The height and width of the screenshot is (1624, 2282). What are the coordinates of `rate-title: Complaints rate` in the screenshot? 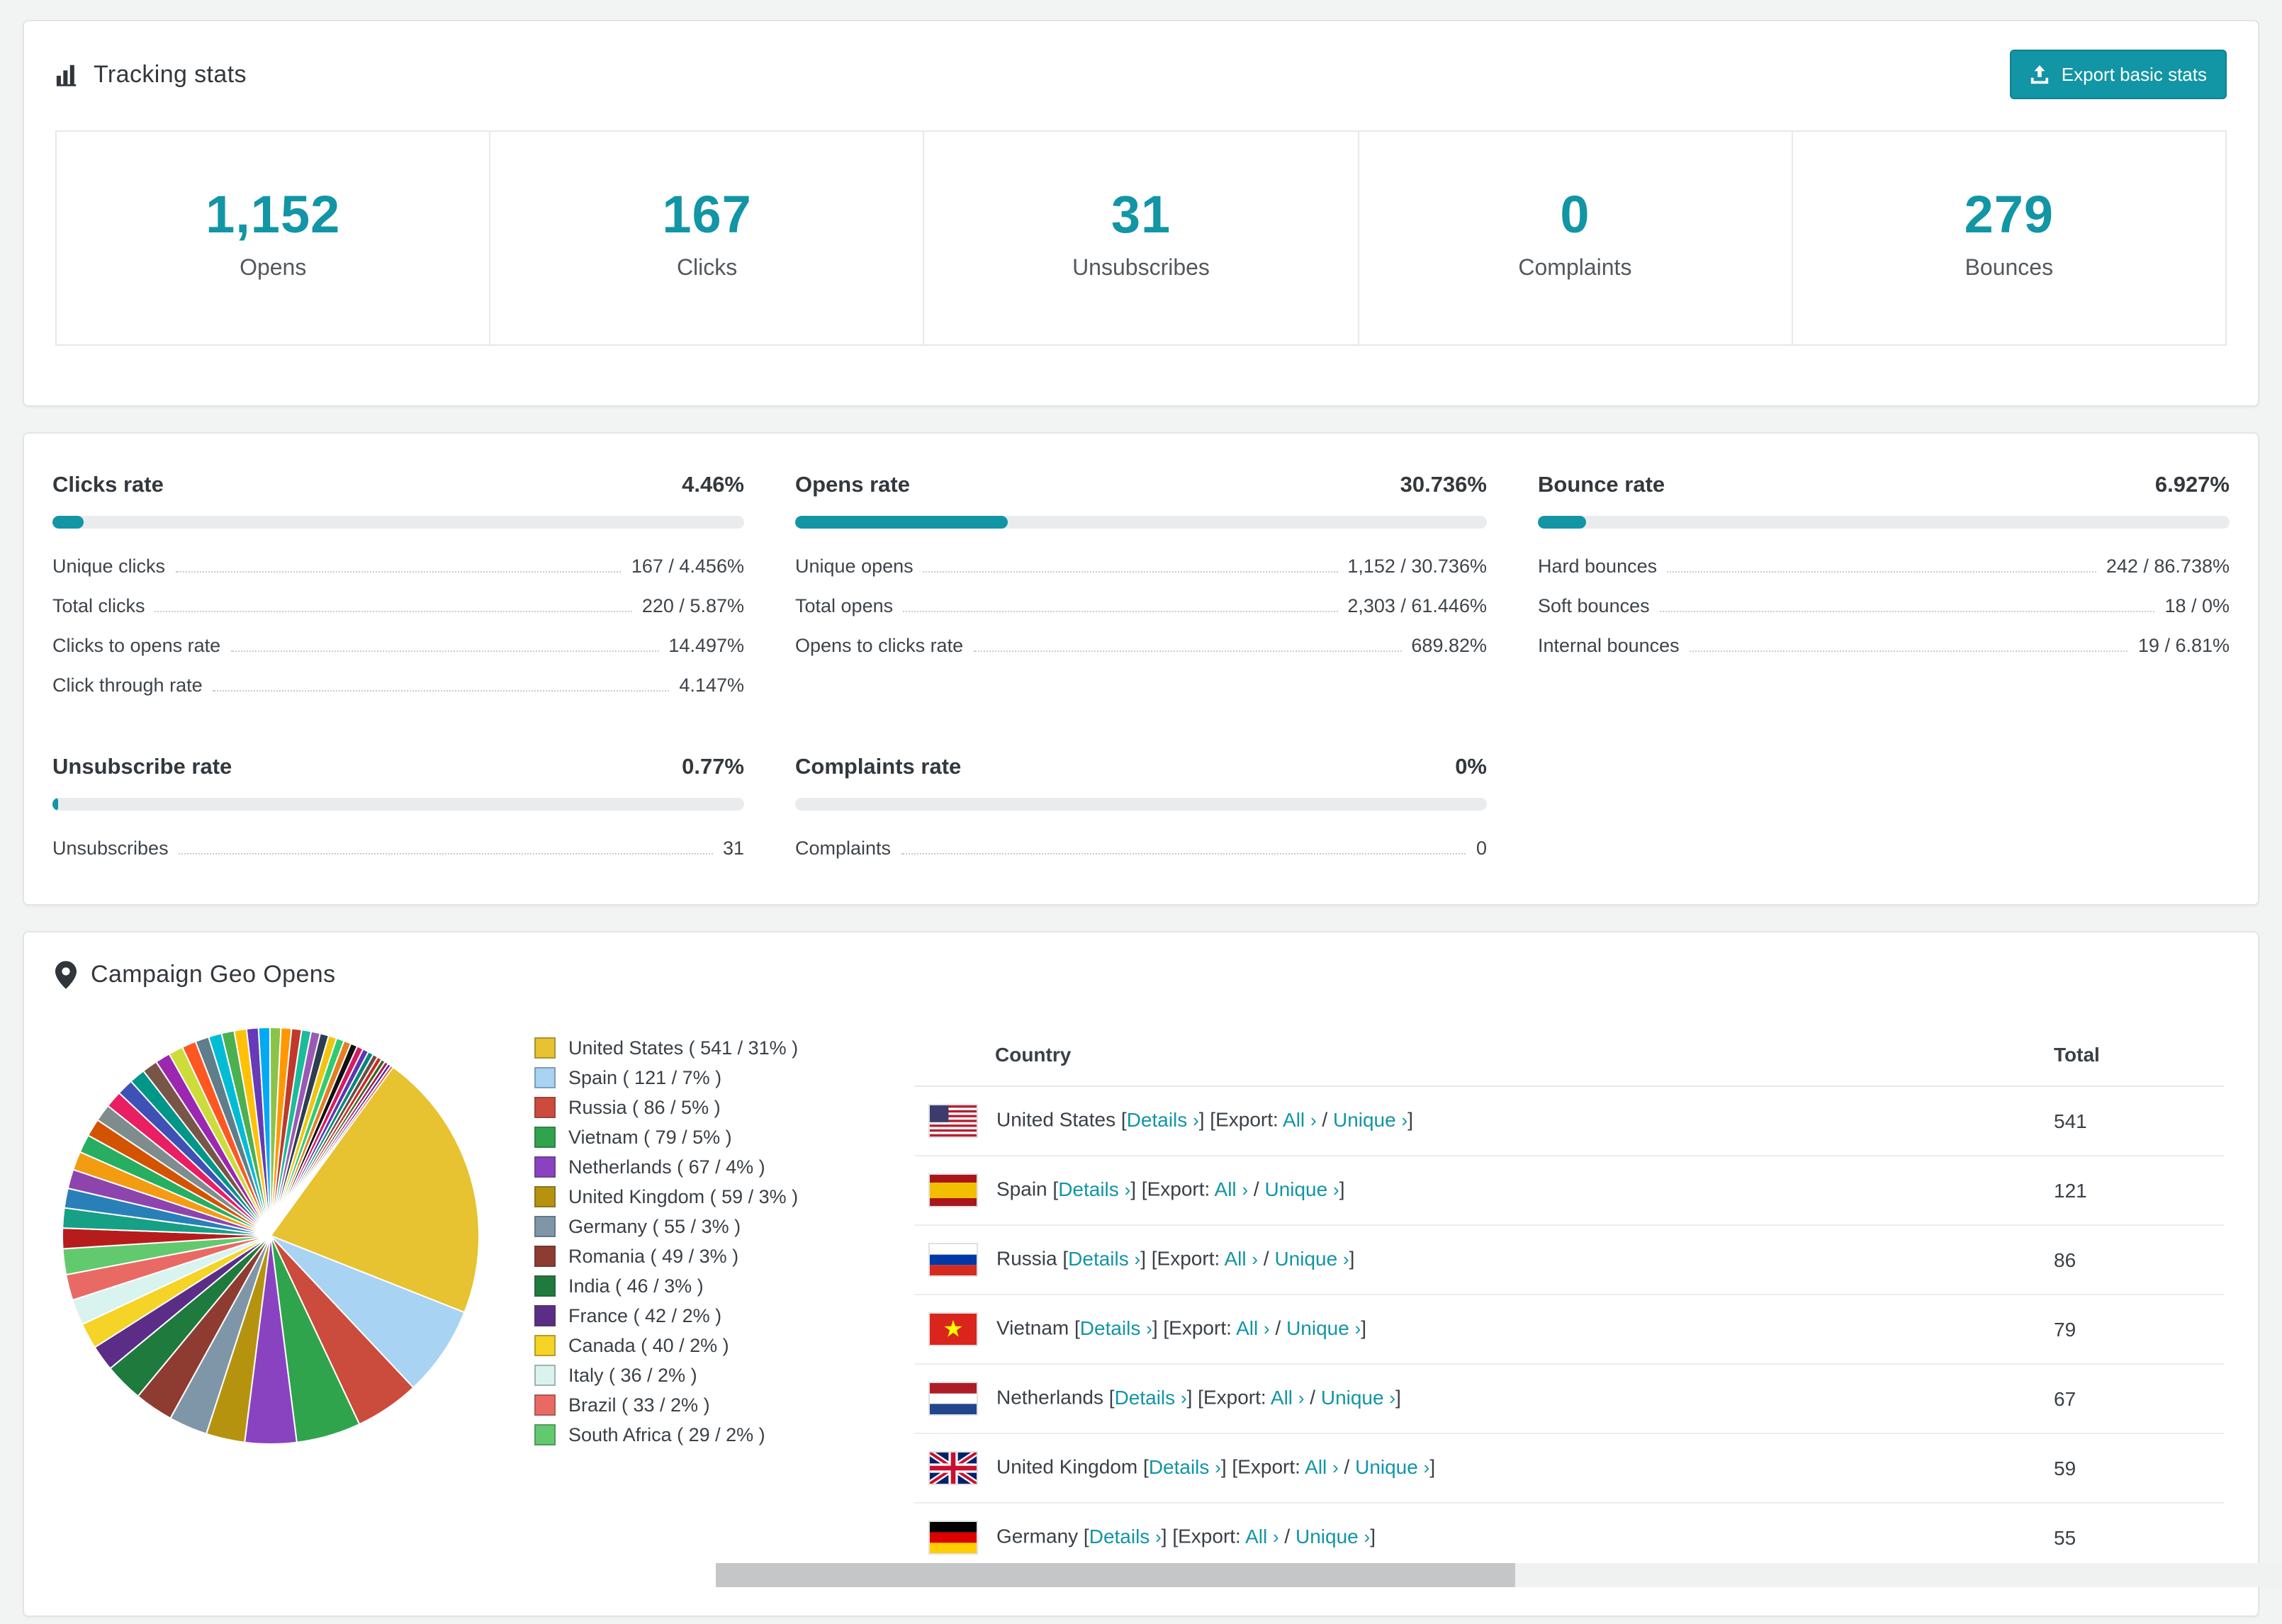 It's located at (879, 767).